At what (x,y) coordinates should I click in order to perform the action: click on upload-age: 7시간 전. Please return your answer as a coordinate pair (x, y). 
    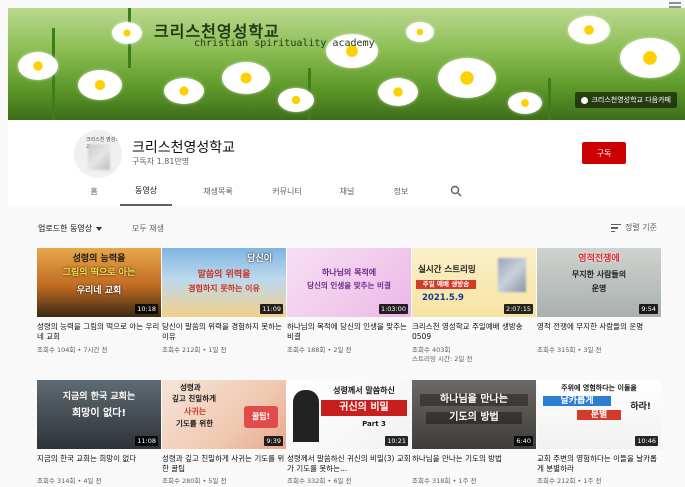
    Looking at the image, I should click on (95, 350).